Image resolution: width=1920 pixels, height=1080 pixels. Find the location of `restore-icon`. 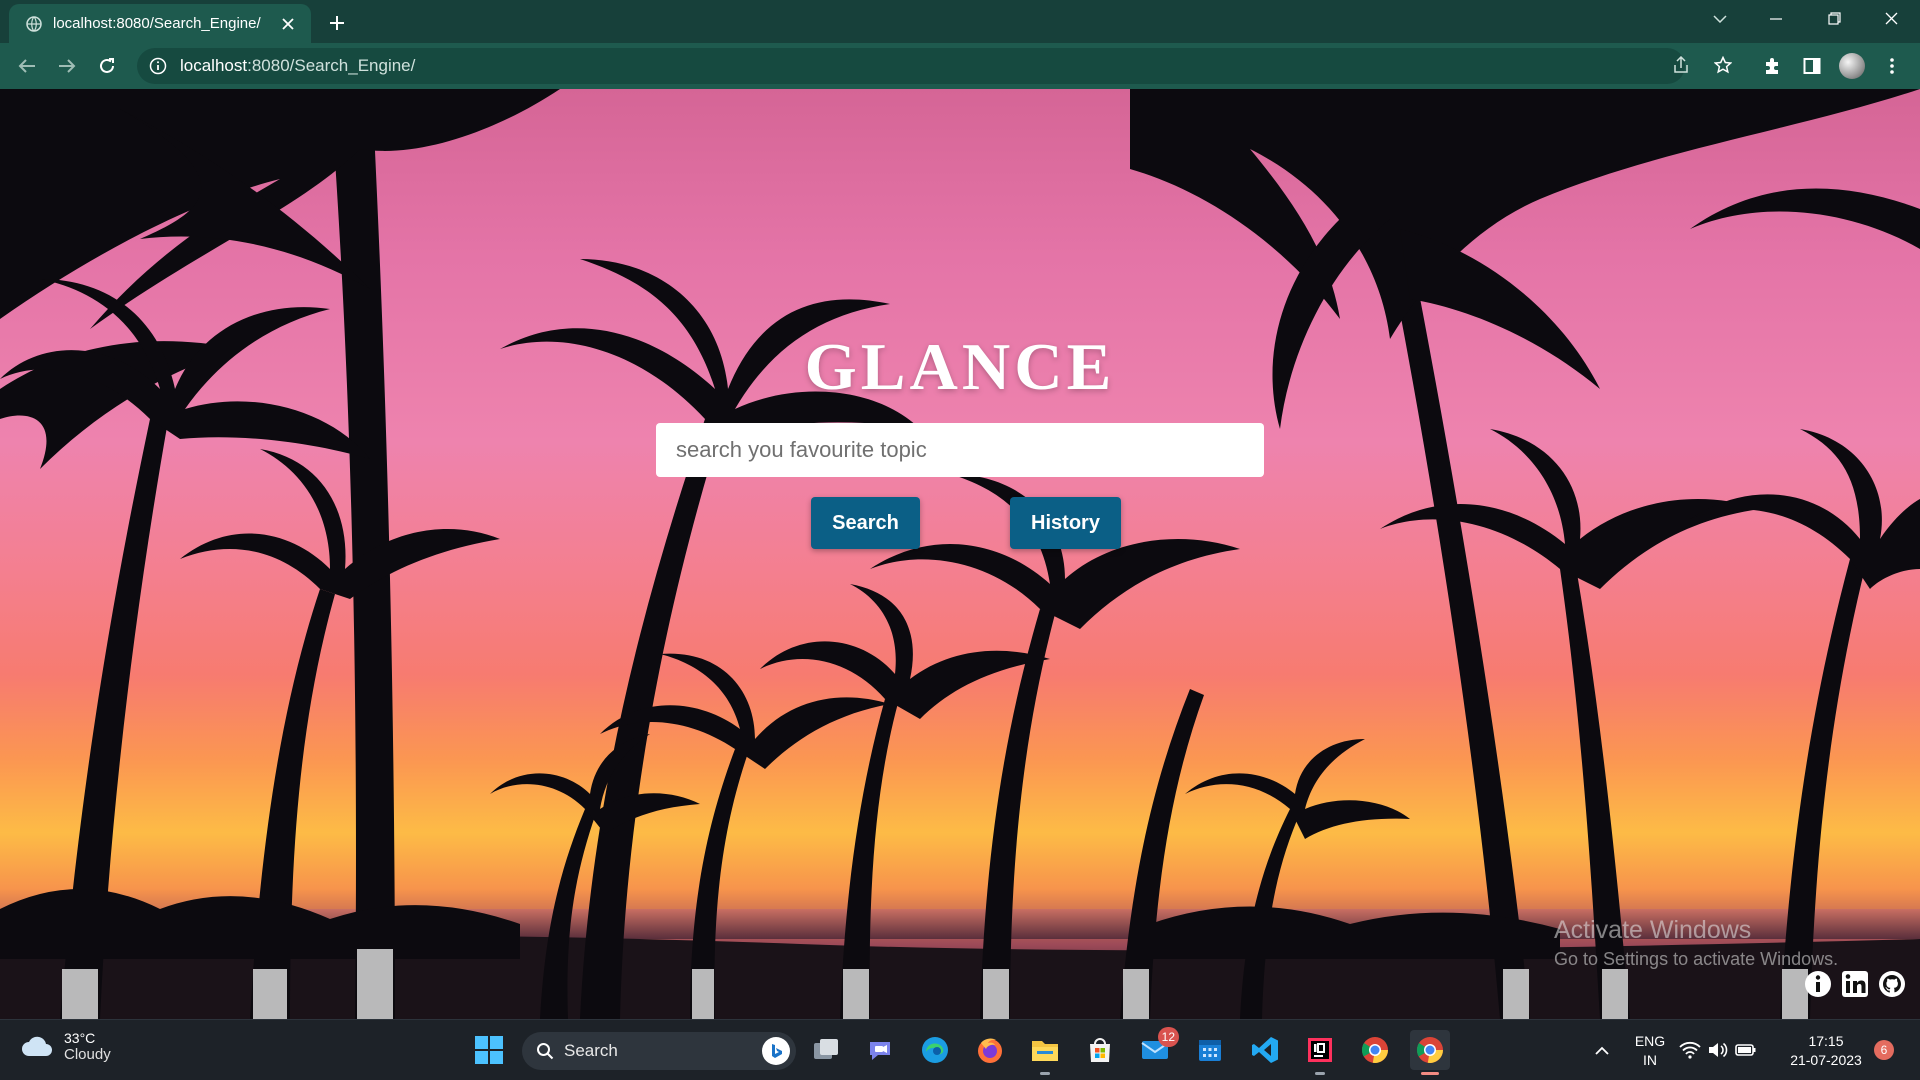

restore-icon is located at coordinates (1834, 18).